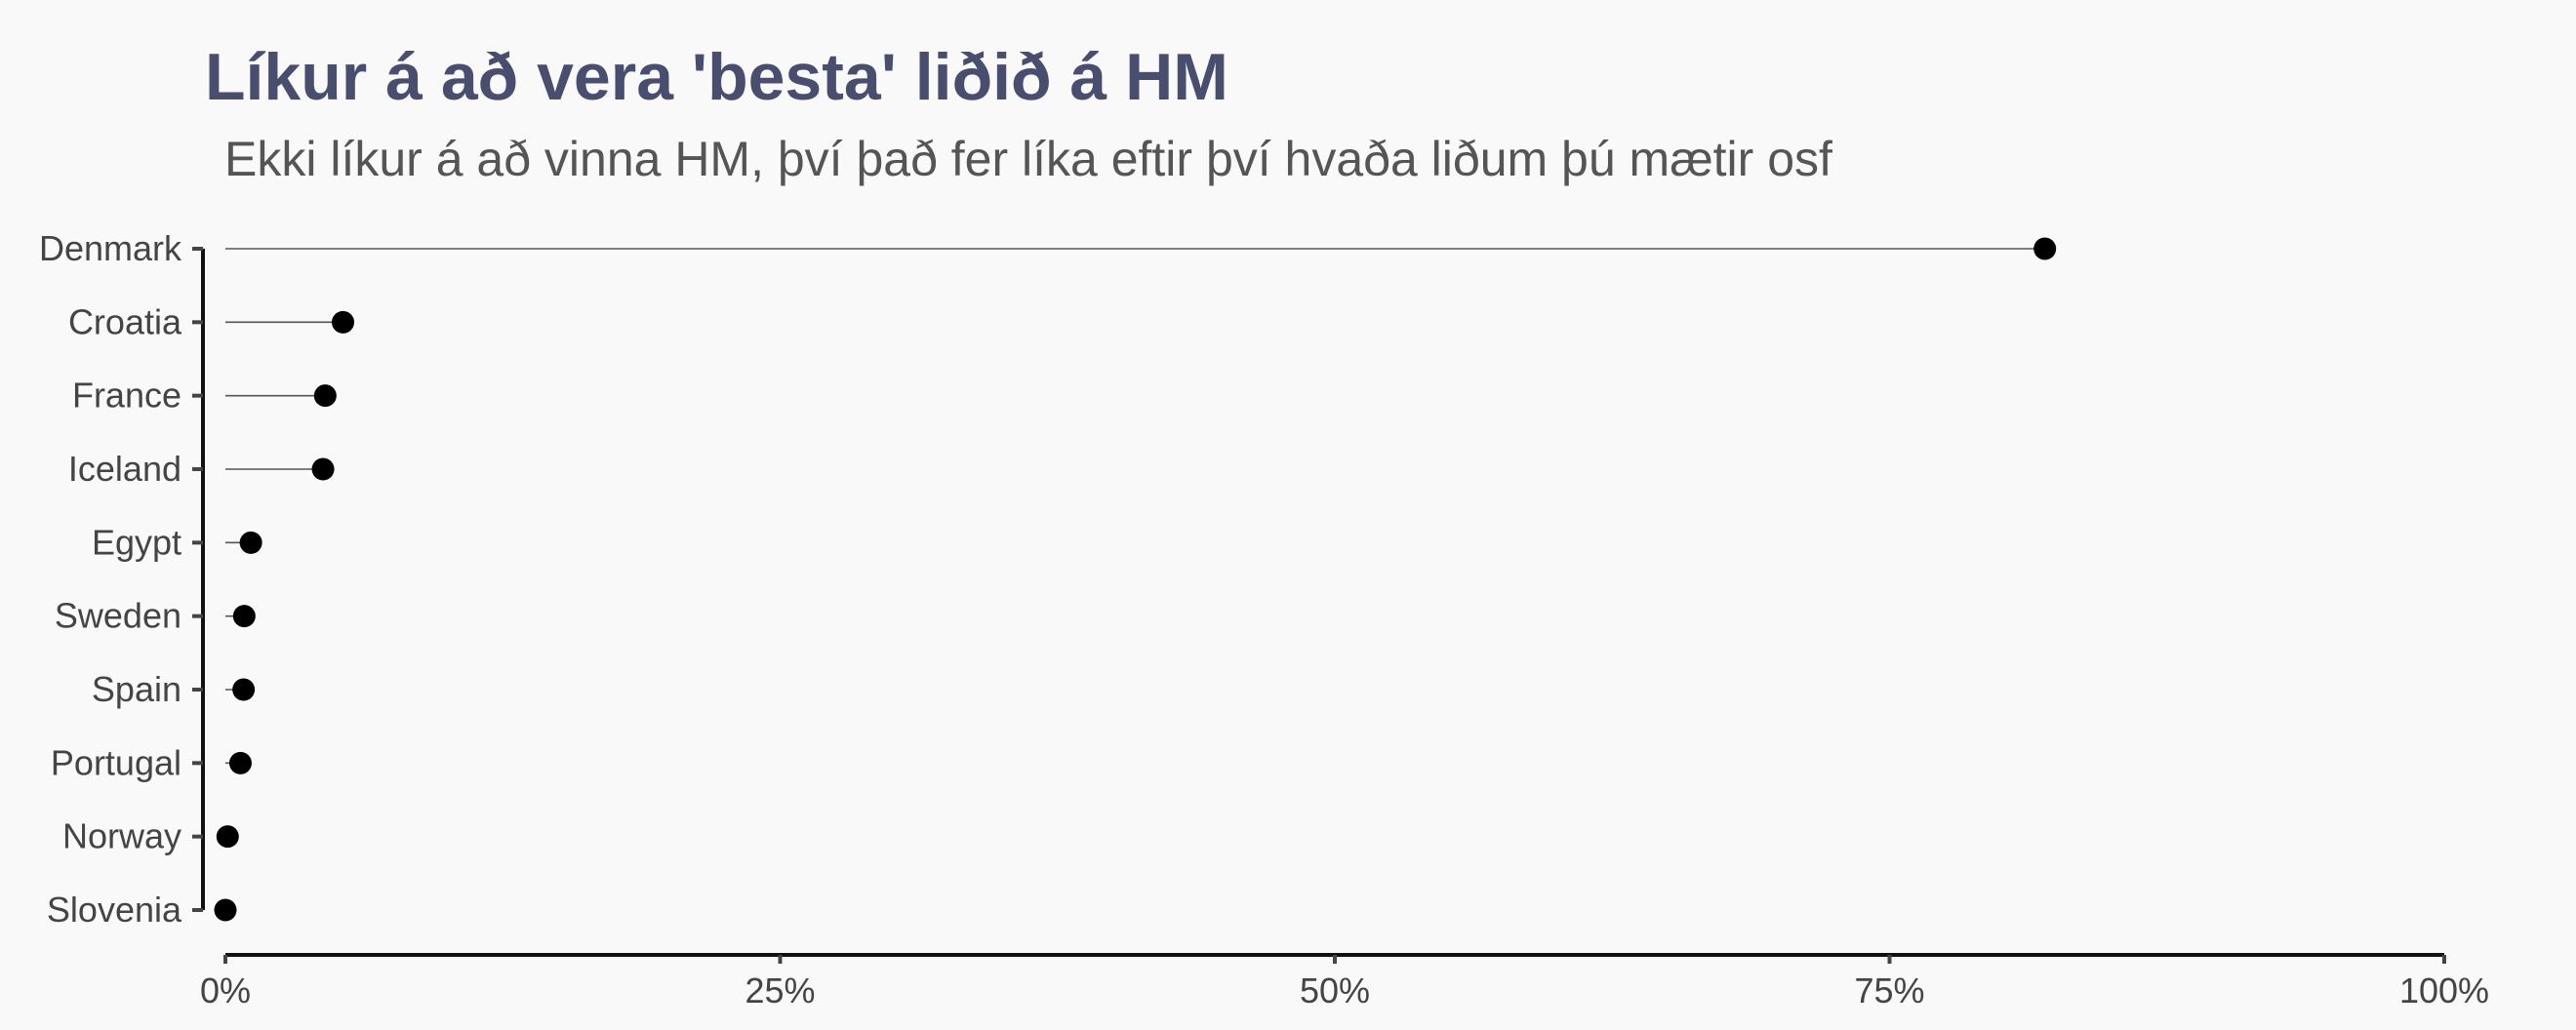 The image size is (2576, 1030). I want to click on y-tick-label: Slovenia, so click(114, 910).